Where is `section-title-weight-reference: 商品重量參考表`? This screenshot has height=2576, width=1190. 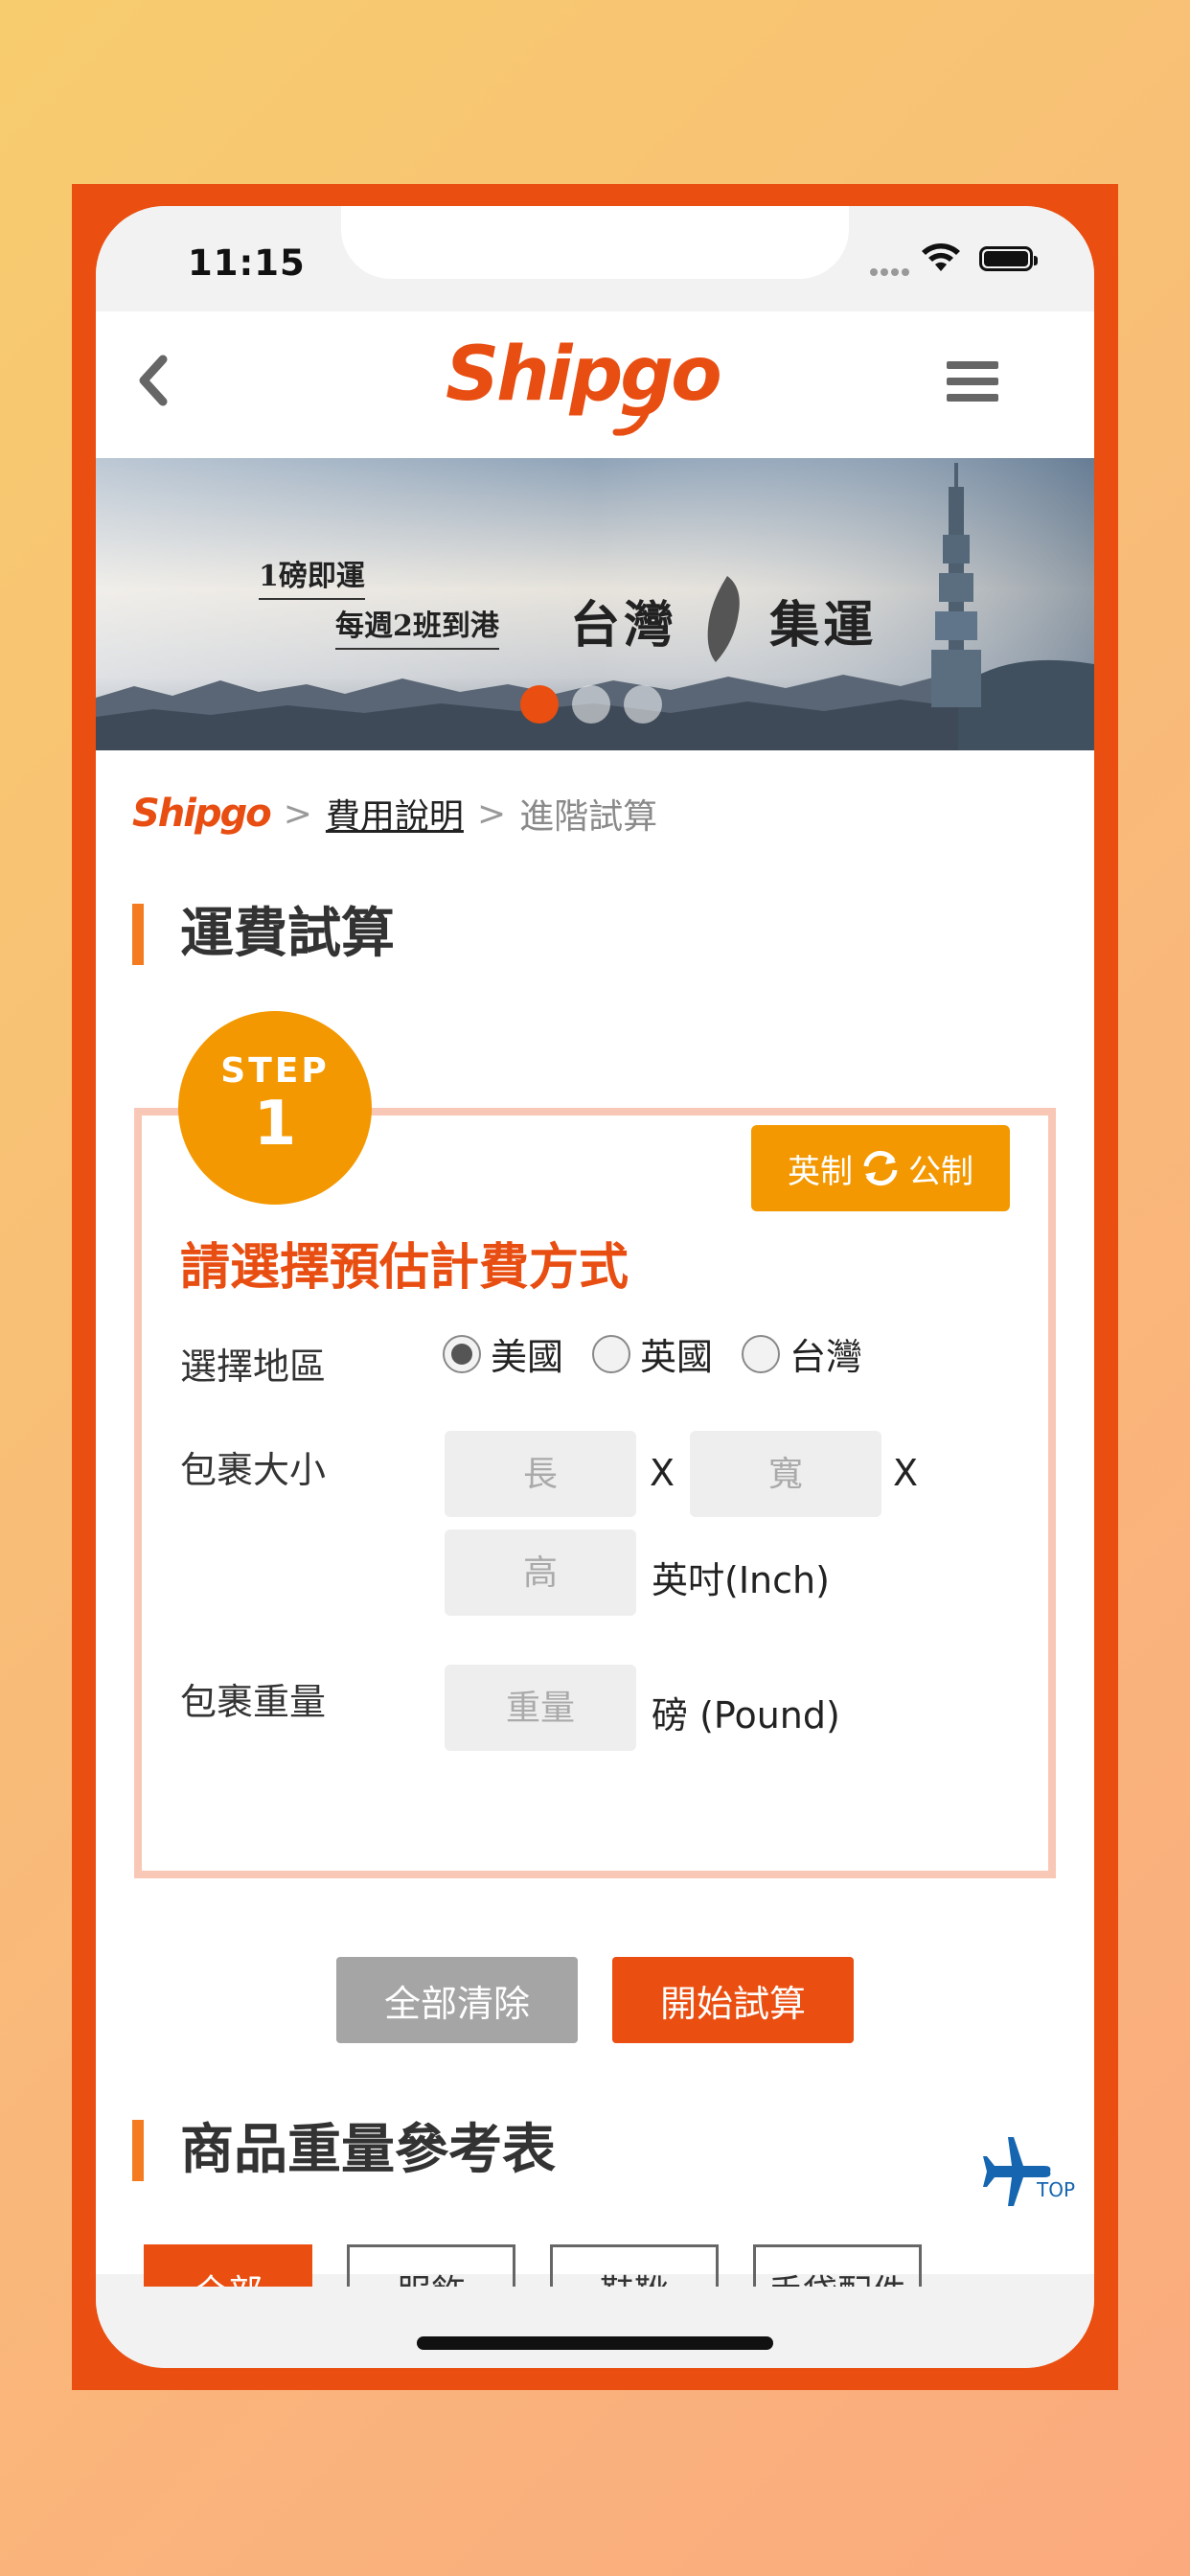
section-title-weight-reference: 商品重量參考表 is located at coordinates (344, 2150).